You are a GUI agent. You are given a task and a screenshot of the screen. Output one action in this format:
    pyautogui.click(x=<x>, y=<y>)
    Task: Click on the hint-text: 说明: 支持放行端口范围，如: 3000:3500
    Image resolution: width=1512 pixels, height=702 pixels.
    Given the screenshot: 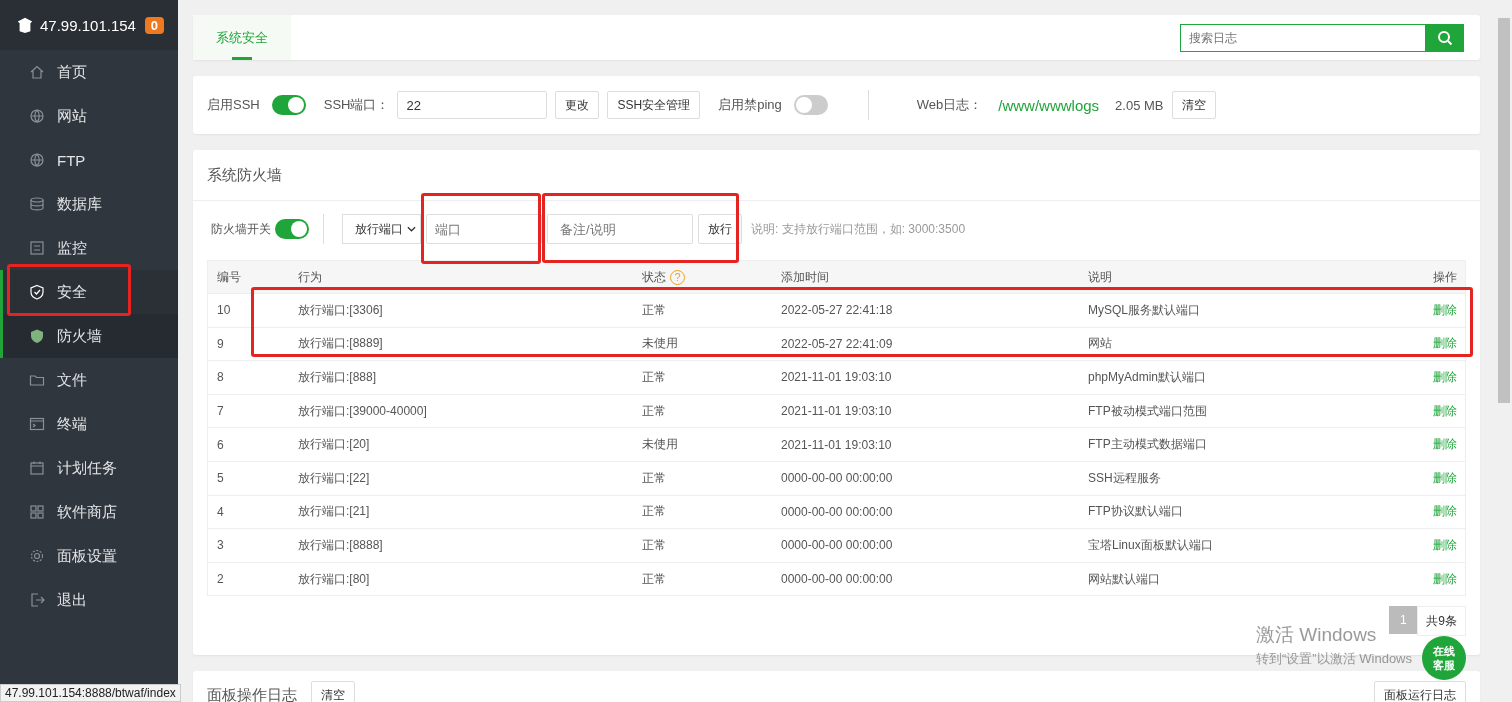 What is the action you would take?
    pyautogui.click(x=858, y=229)
    